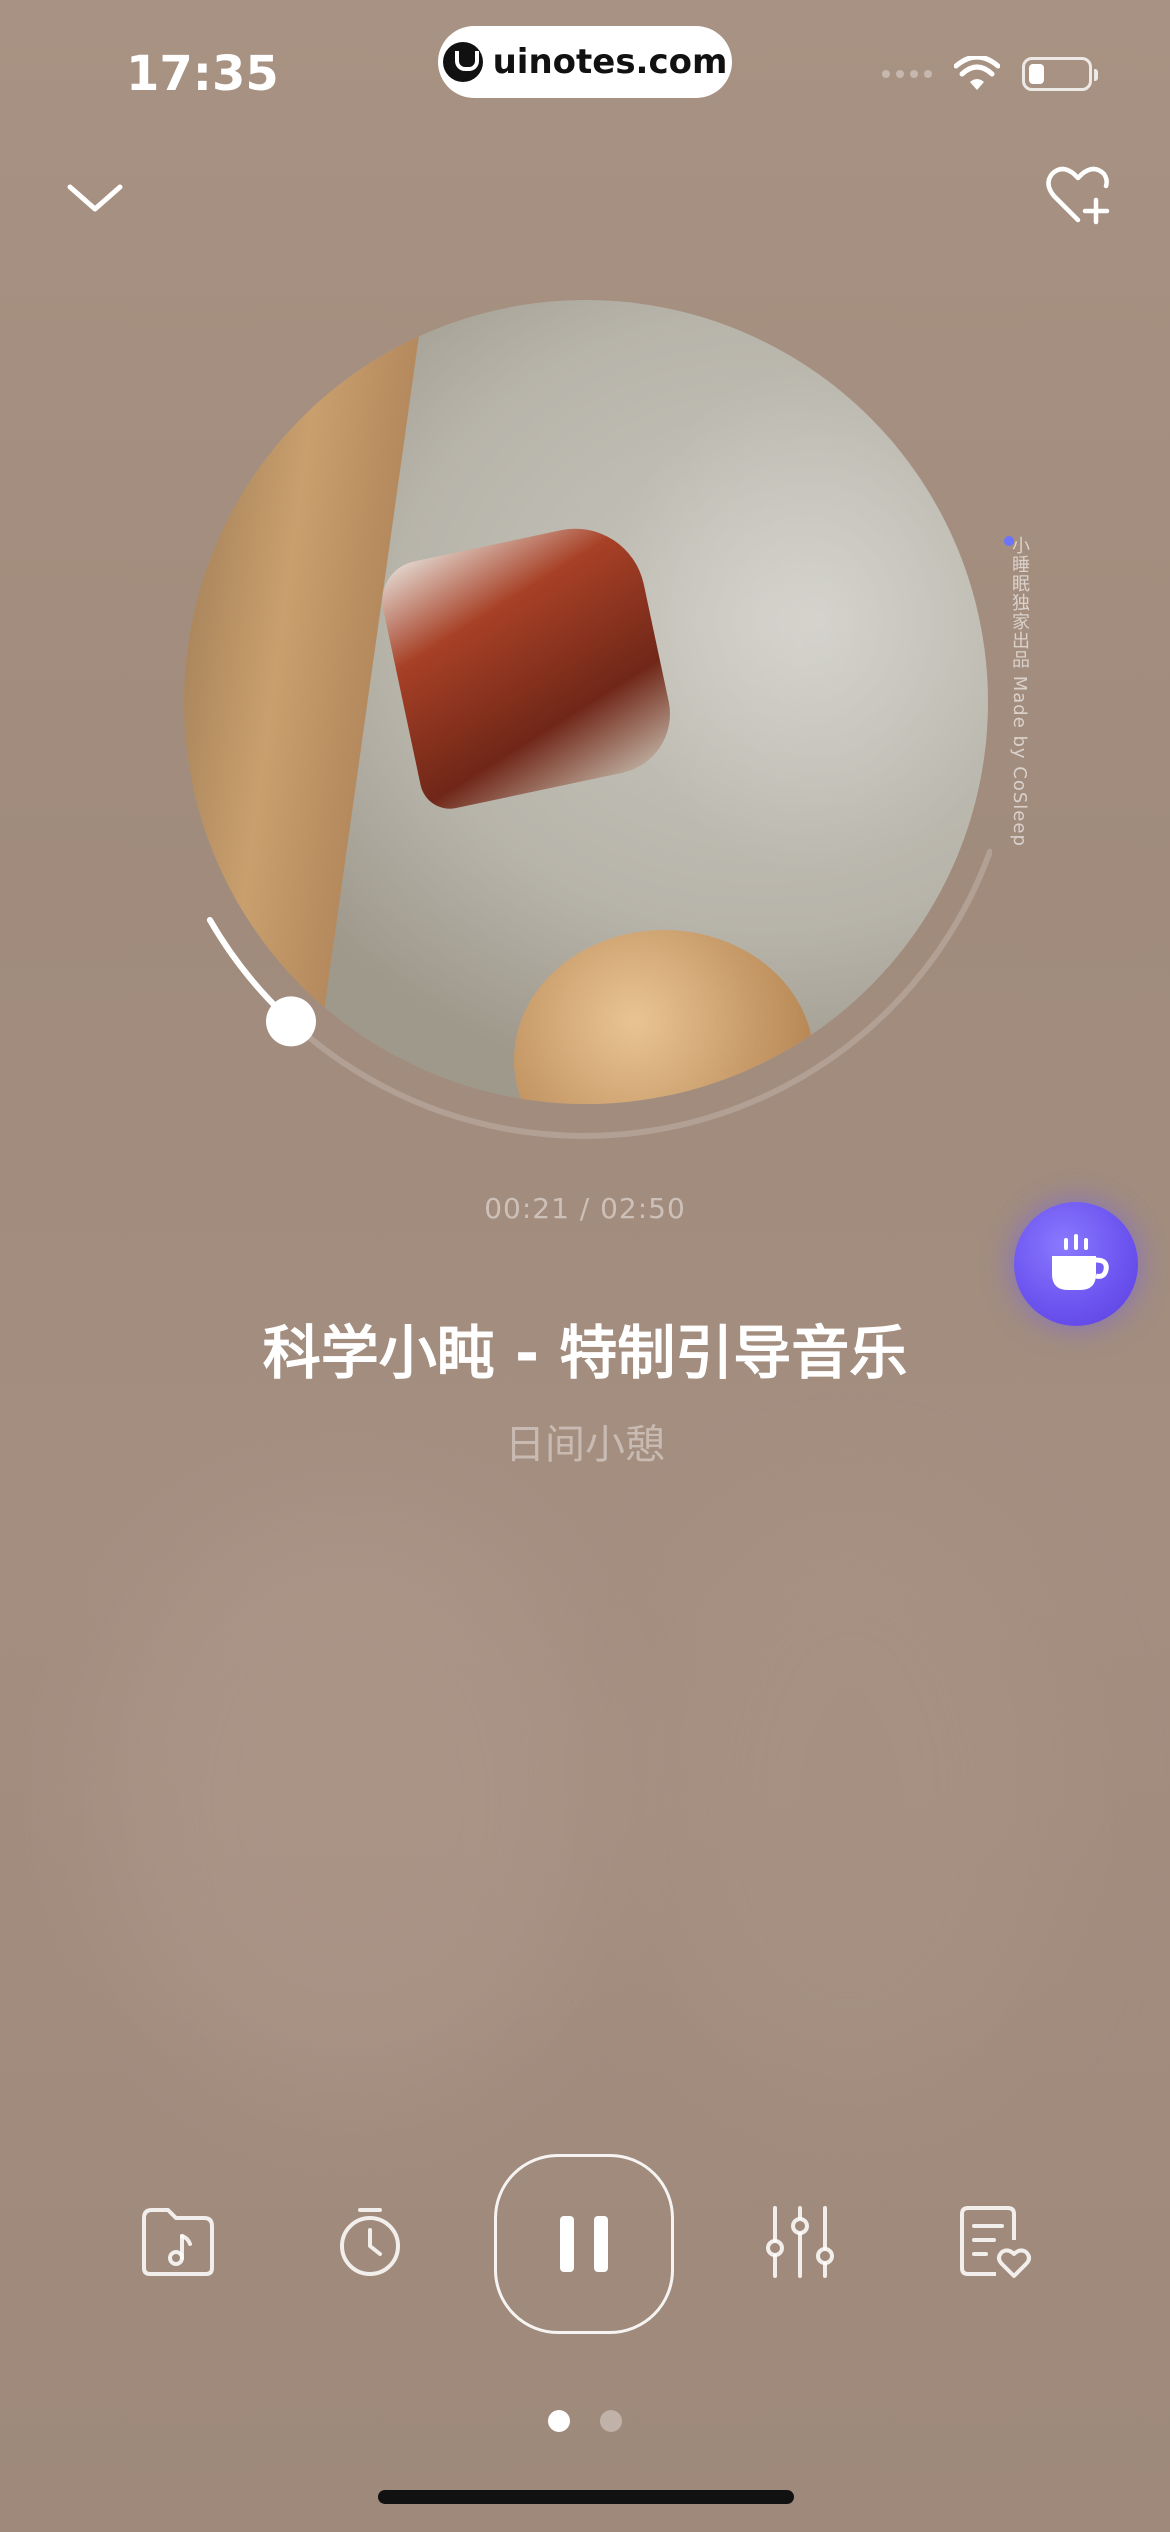 This screenshot has height=2532, width=1170. I want to click on heart-plus-icon, so click(1078, 195).